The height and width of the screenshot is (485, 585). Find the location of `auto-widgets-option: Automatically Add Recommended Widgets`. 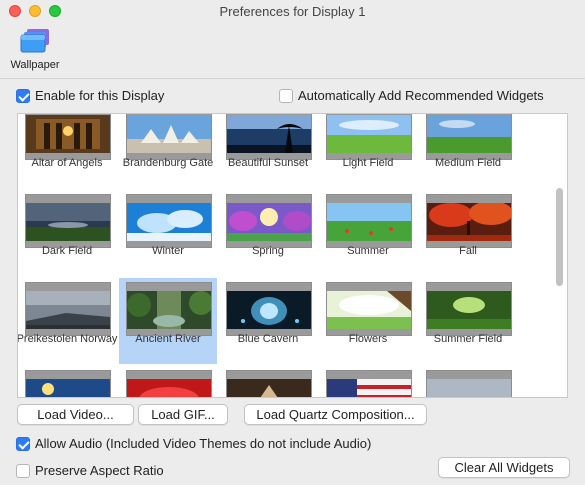

auto-widgets-option: Automatically Add Recommended Widgets is located at coordinates (411, 95).